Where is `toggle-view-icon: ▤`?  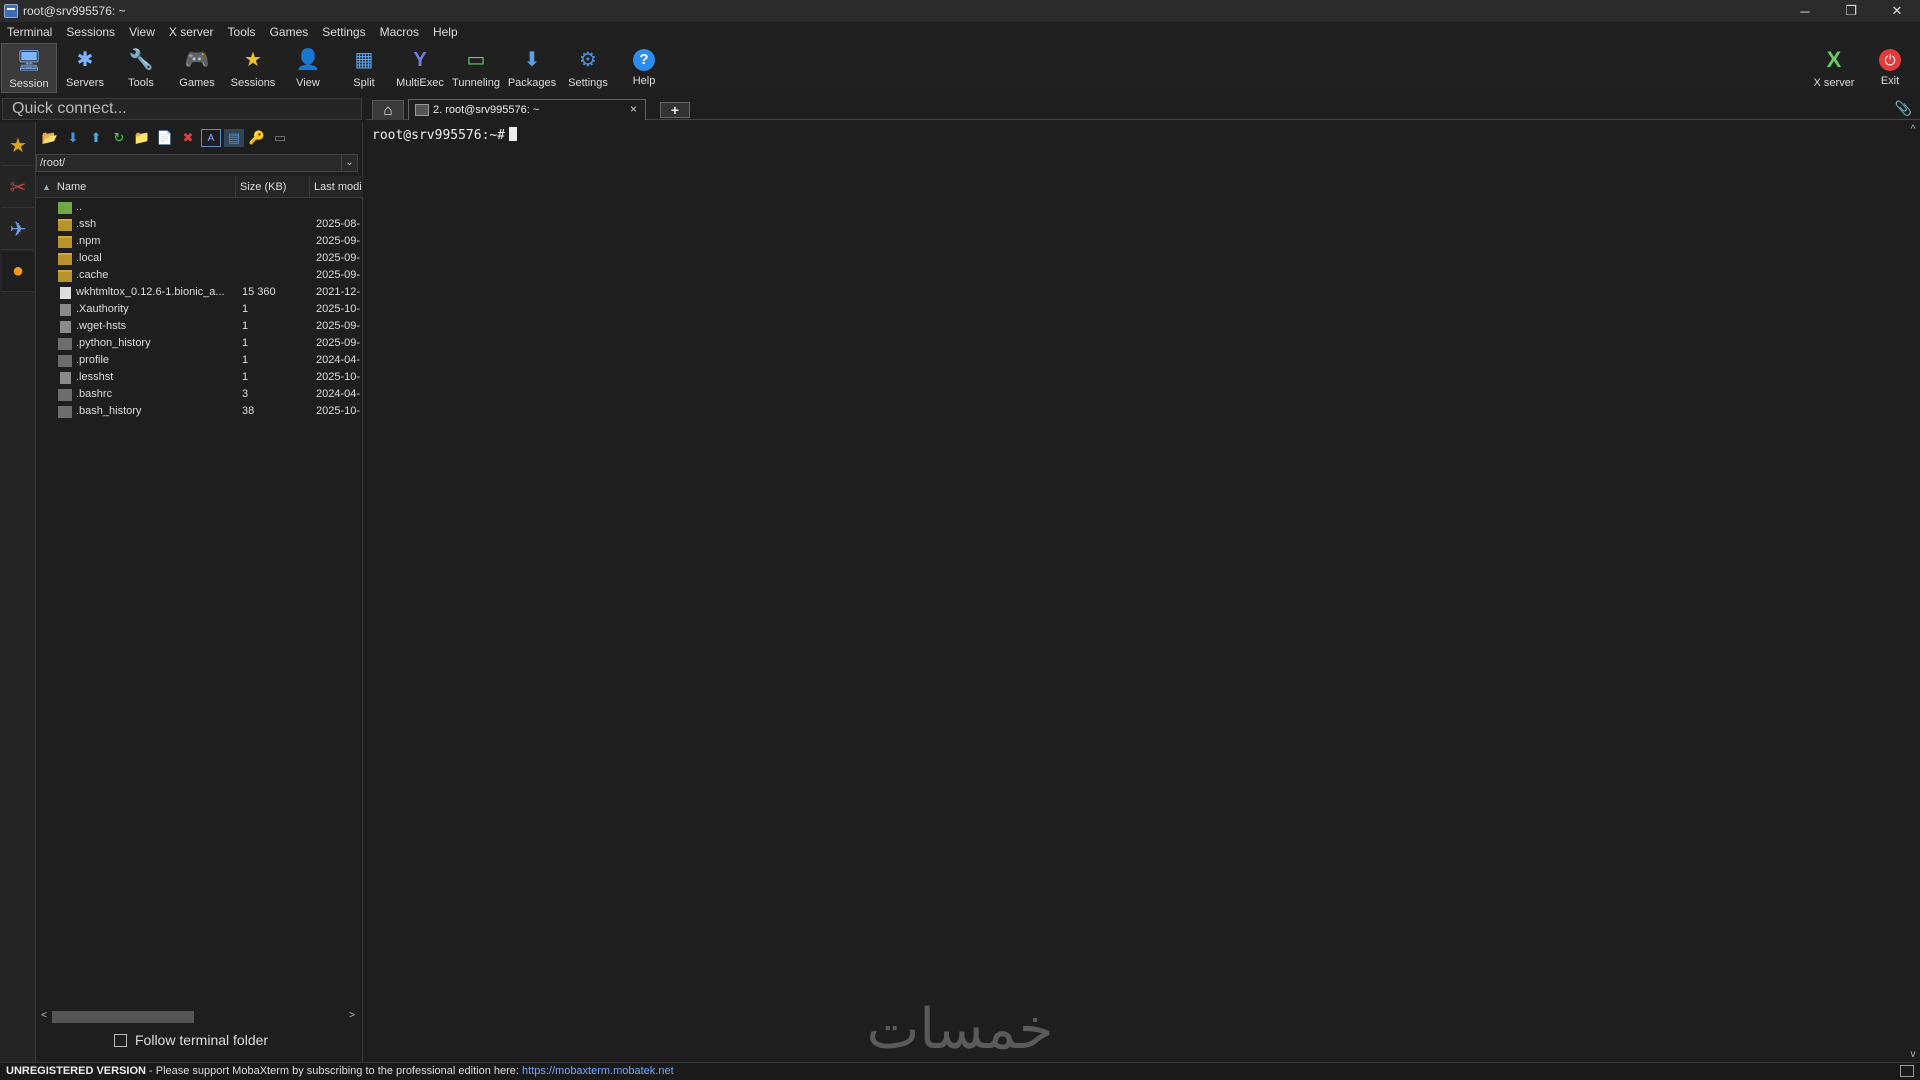 toggle-view-icon: ▤ is located at coordinates (234, 138).